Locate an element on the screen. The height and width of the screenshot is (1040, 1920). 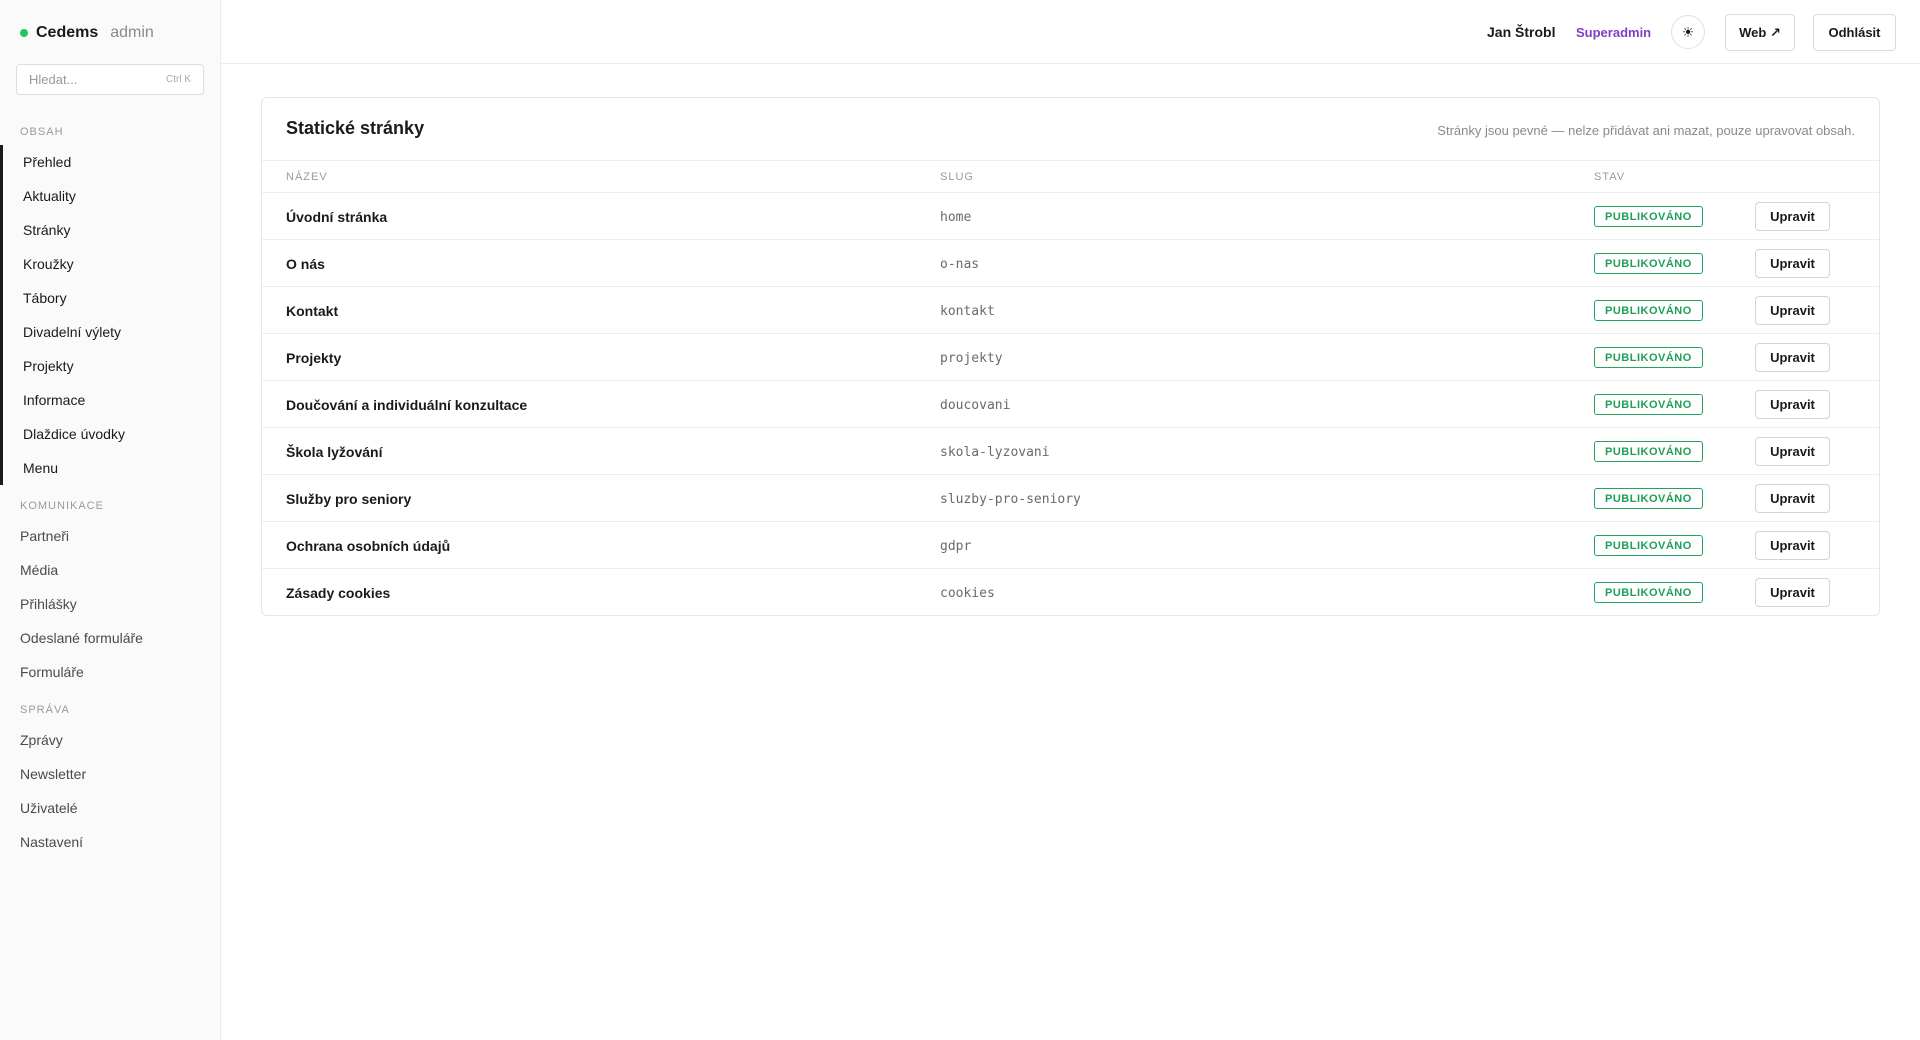
page-slug: cookies is located at coordinates (967, 593).